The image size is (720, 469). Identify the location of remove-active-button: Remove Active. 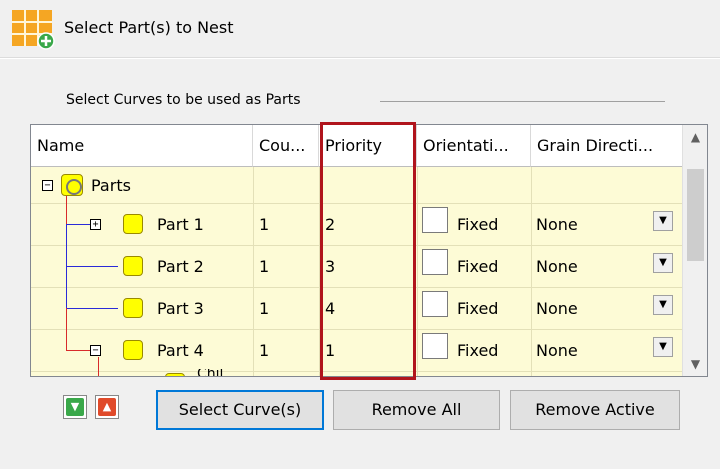
(595, 410).